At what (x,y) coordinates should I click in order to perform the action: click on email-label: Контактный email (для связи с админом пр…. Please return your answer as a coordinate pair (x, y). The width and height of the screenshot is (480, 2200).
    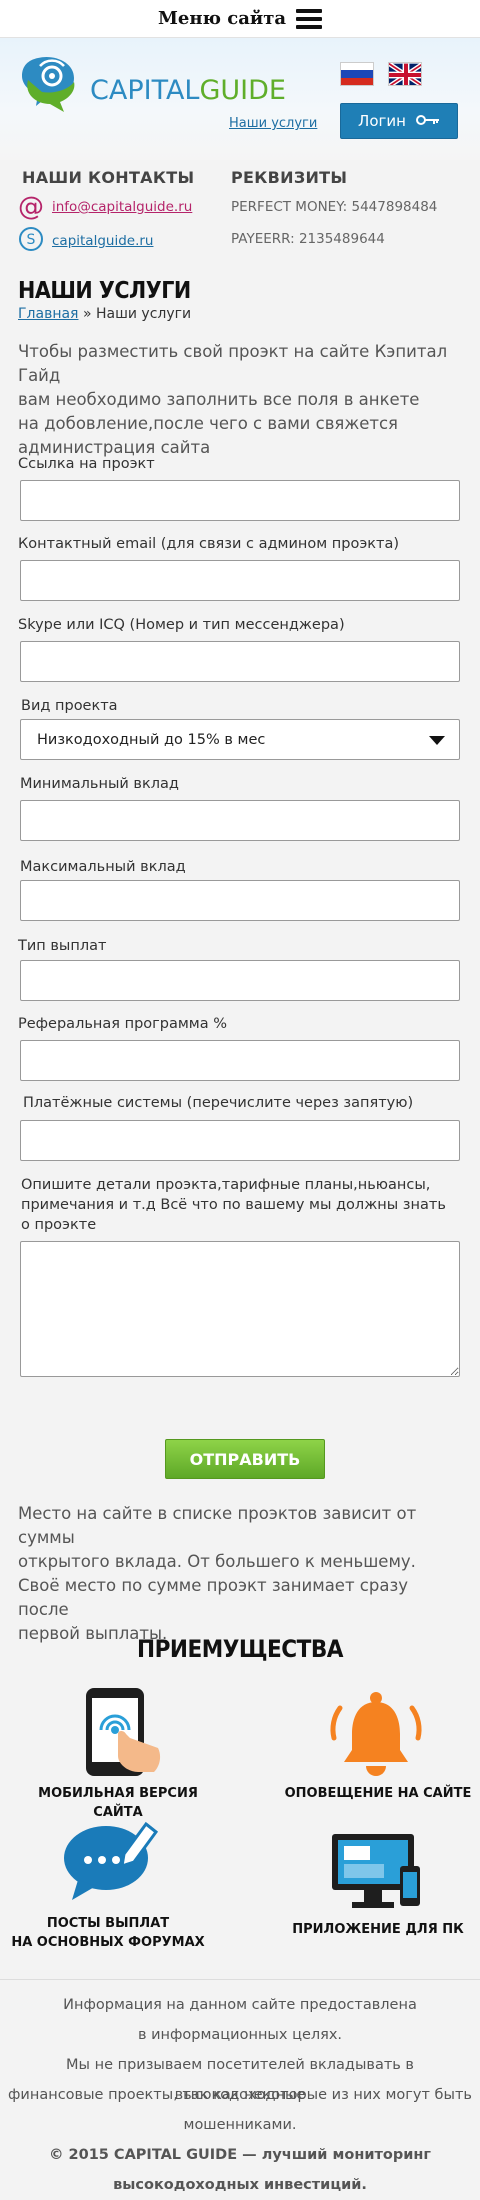
    Looking at the image, I should click on (209, 544).